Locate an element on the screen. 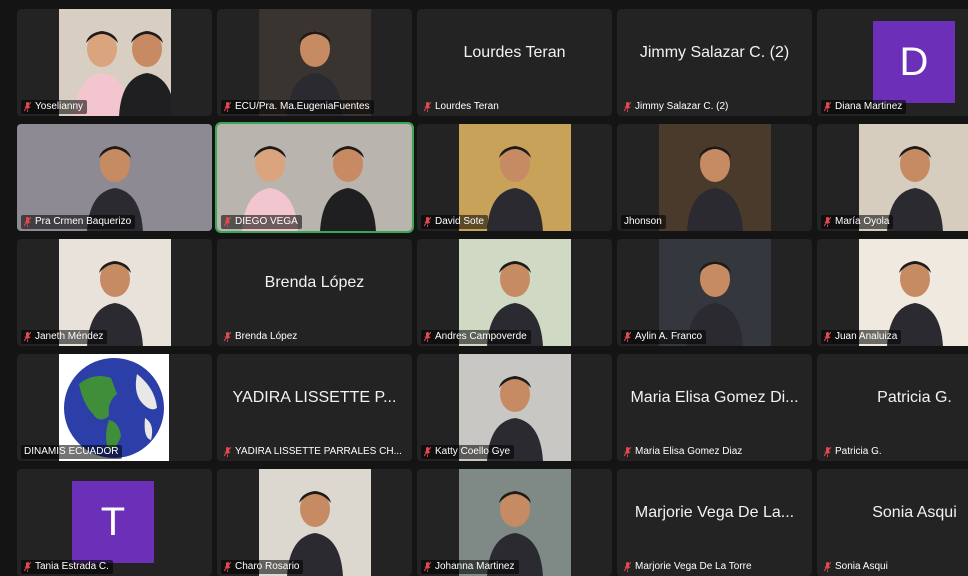 The image size is (968, 576). participant-tile: Pra Crmen Baquerizo is located at coordinates (114, 177).